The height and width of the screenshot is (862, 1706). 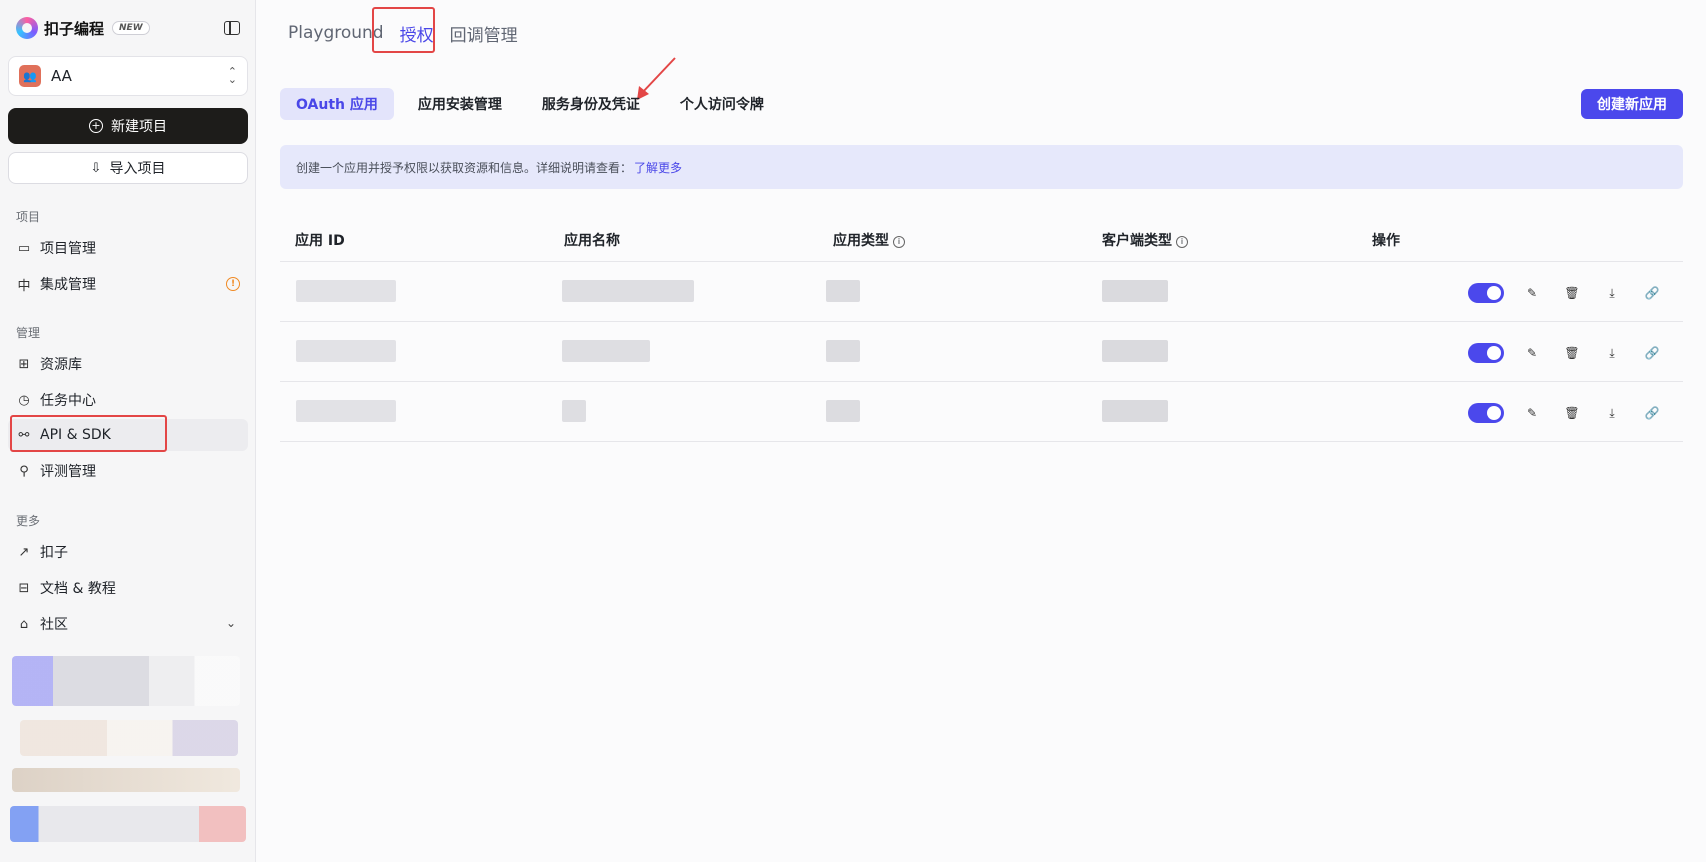 I want to click on workspace-avatar-icon: 👥, so click(x=30, y=76).